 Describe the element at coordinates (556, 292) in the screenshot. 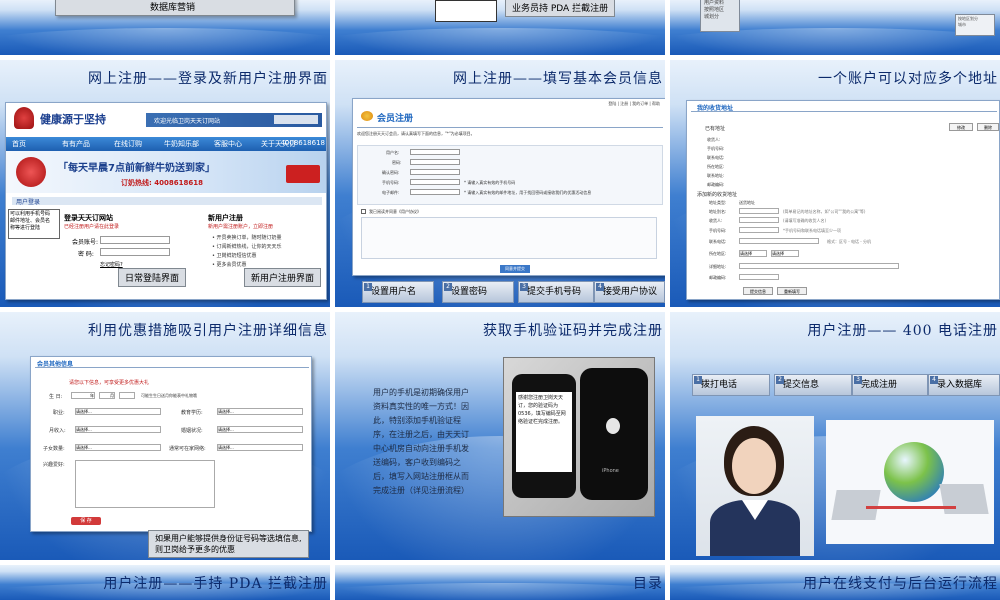

I see `step-submit-phone: 3 提交手机号码` at that location.